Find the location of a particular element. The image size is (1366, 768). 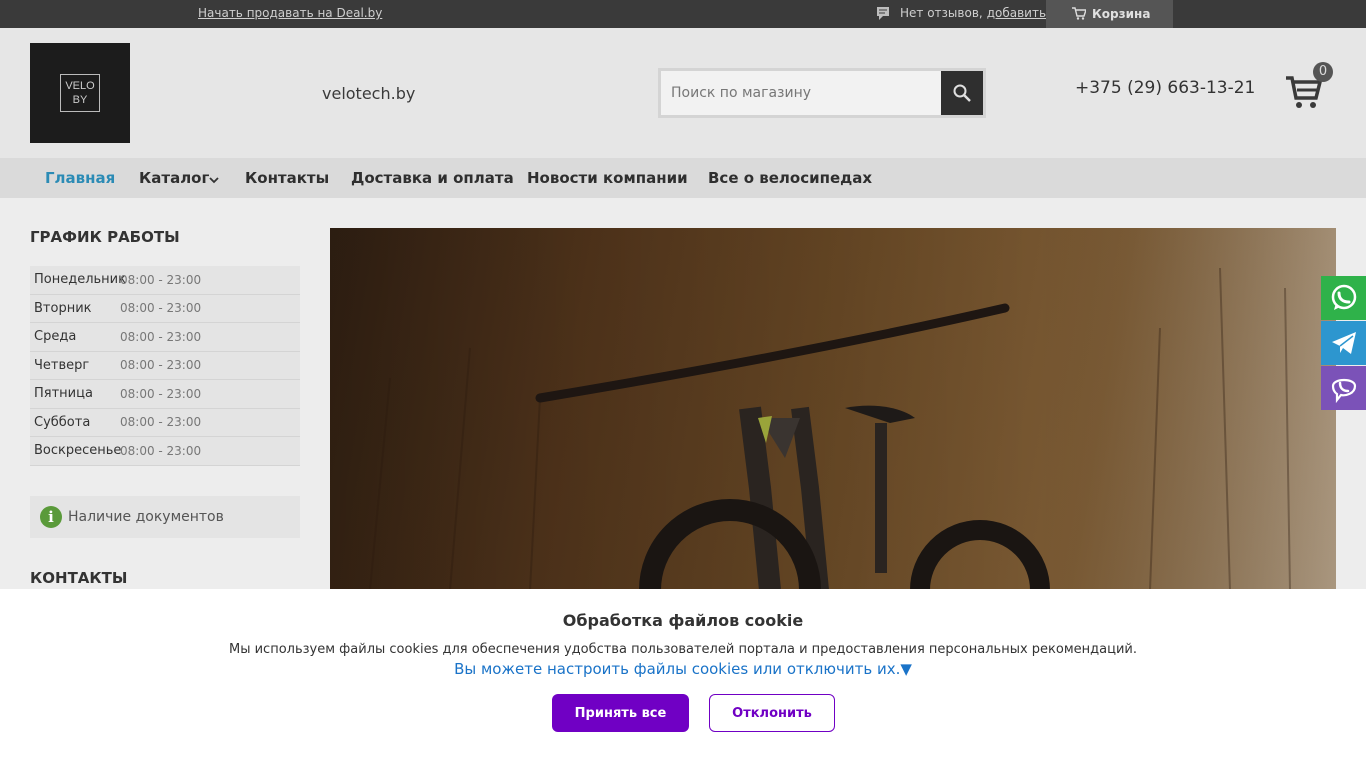

site-name: velotech.by is located at coordinates (369, 93).